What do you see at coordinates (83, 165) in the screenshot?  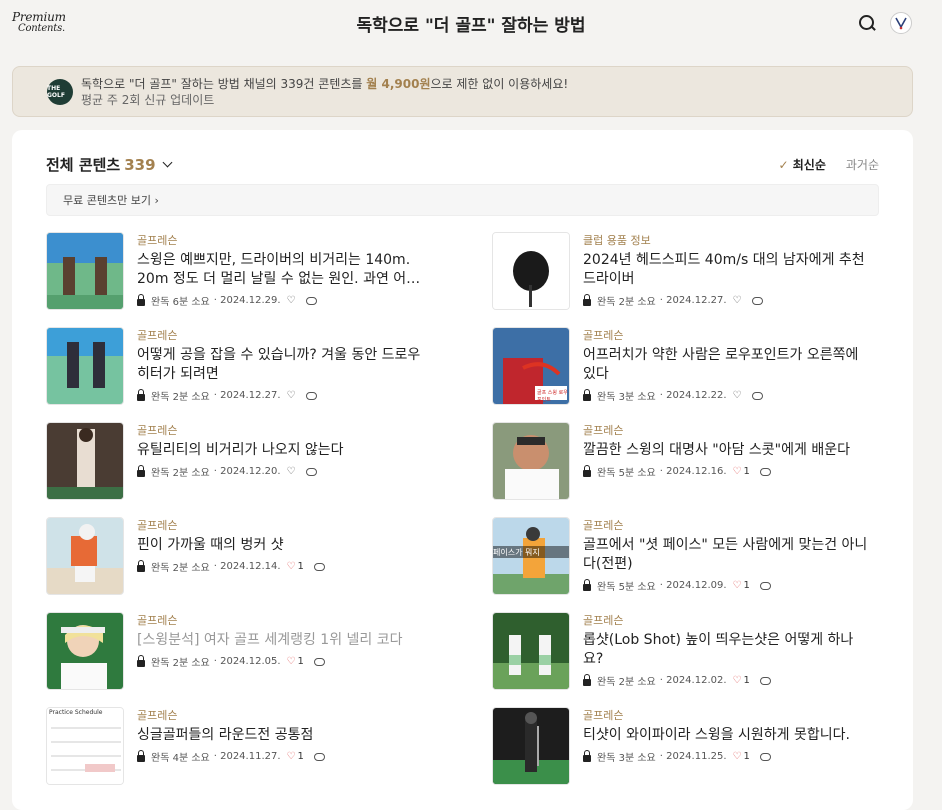 I see `content-title: 전체 콘텐츠` at bounding box center [83, 165].